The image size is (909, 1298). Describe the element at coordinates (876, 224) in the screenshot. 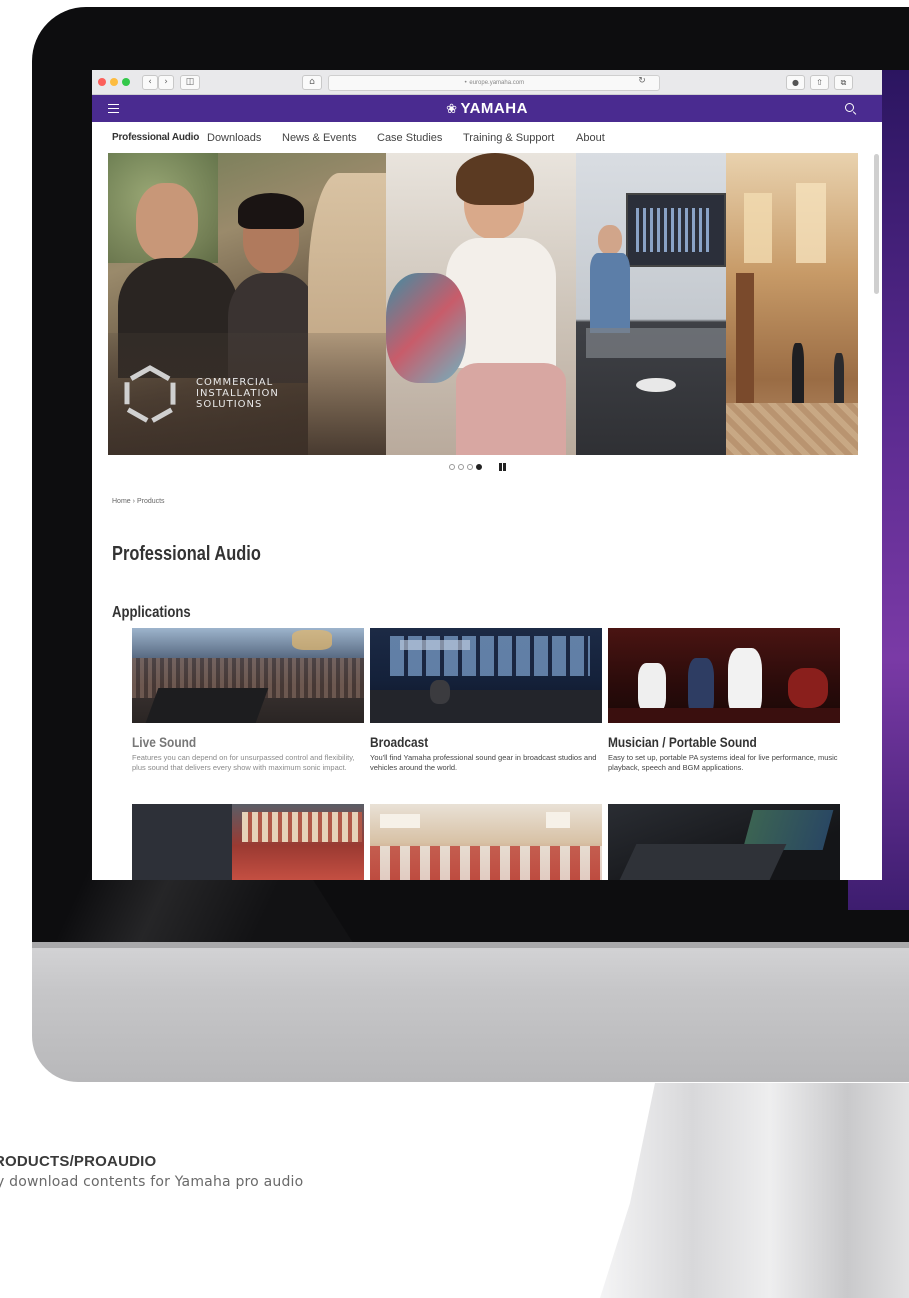

I see `page-scrollbar` at that location.